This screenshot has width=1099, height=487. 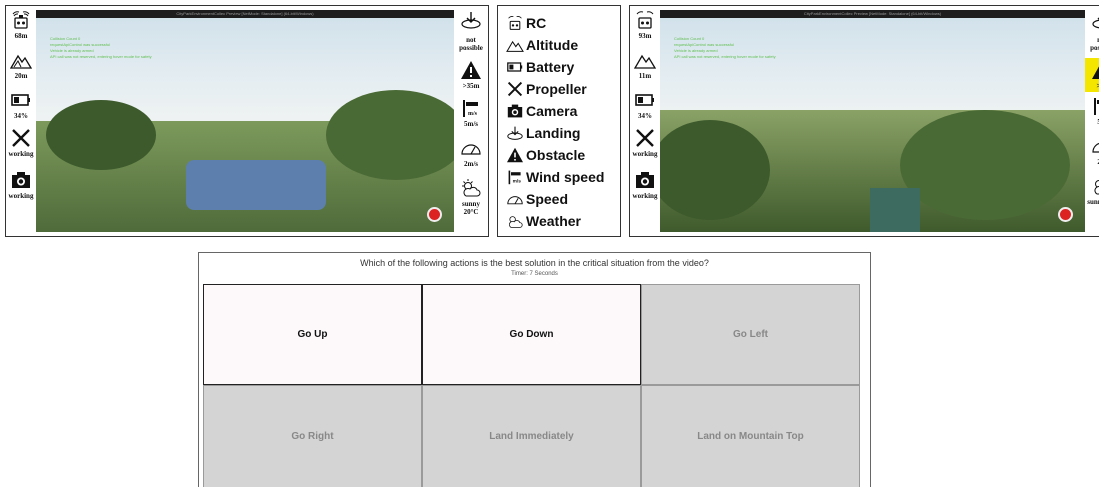 What do you see at coordinates (645, 76) in the screenshot?
I see `altitude-value: 11m` at bounding box center [645, 76].